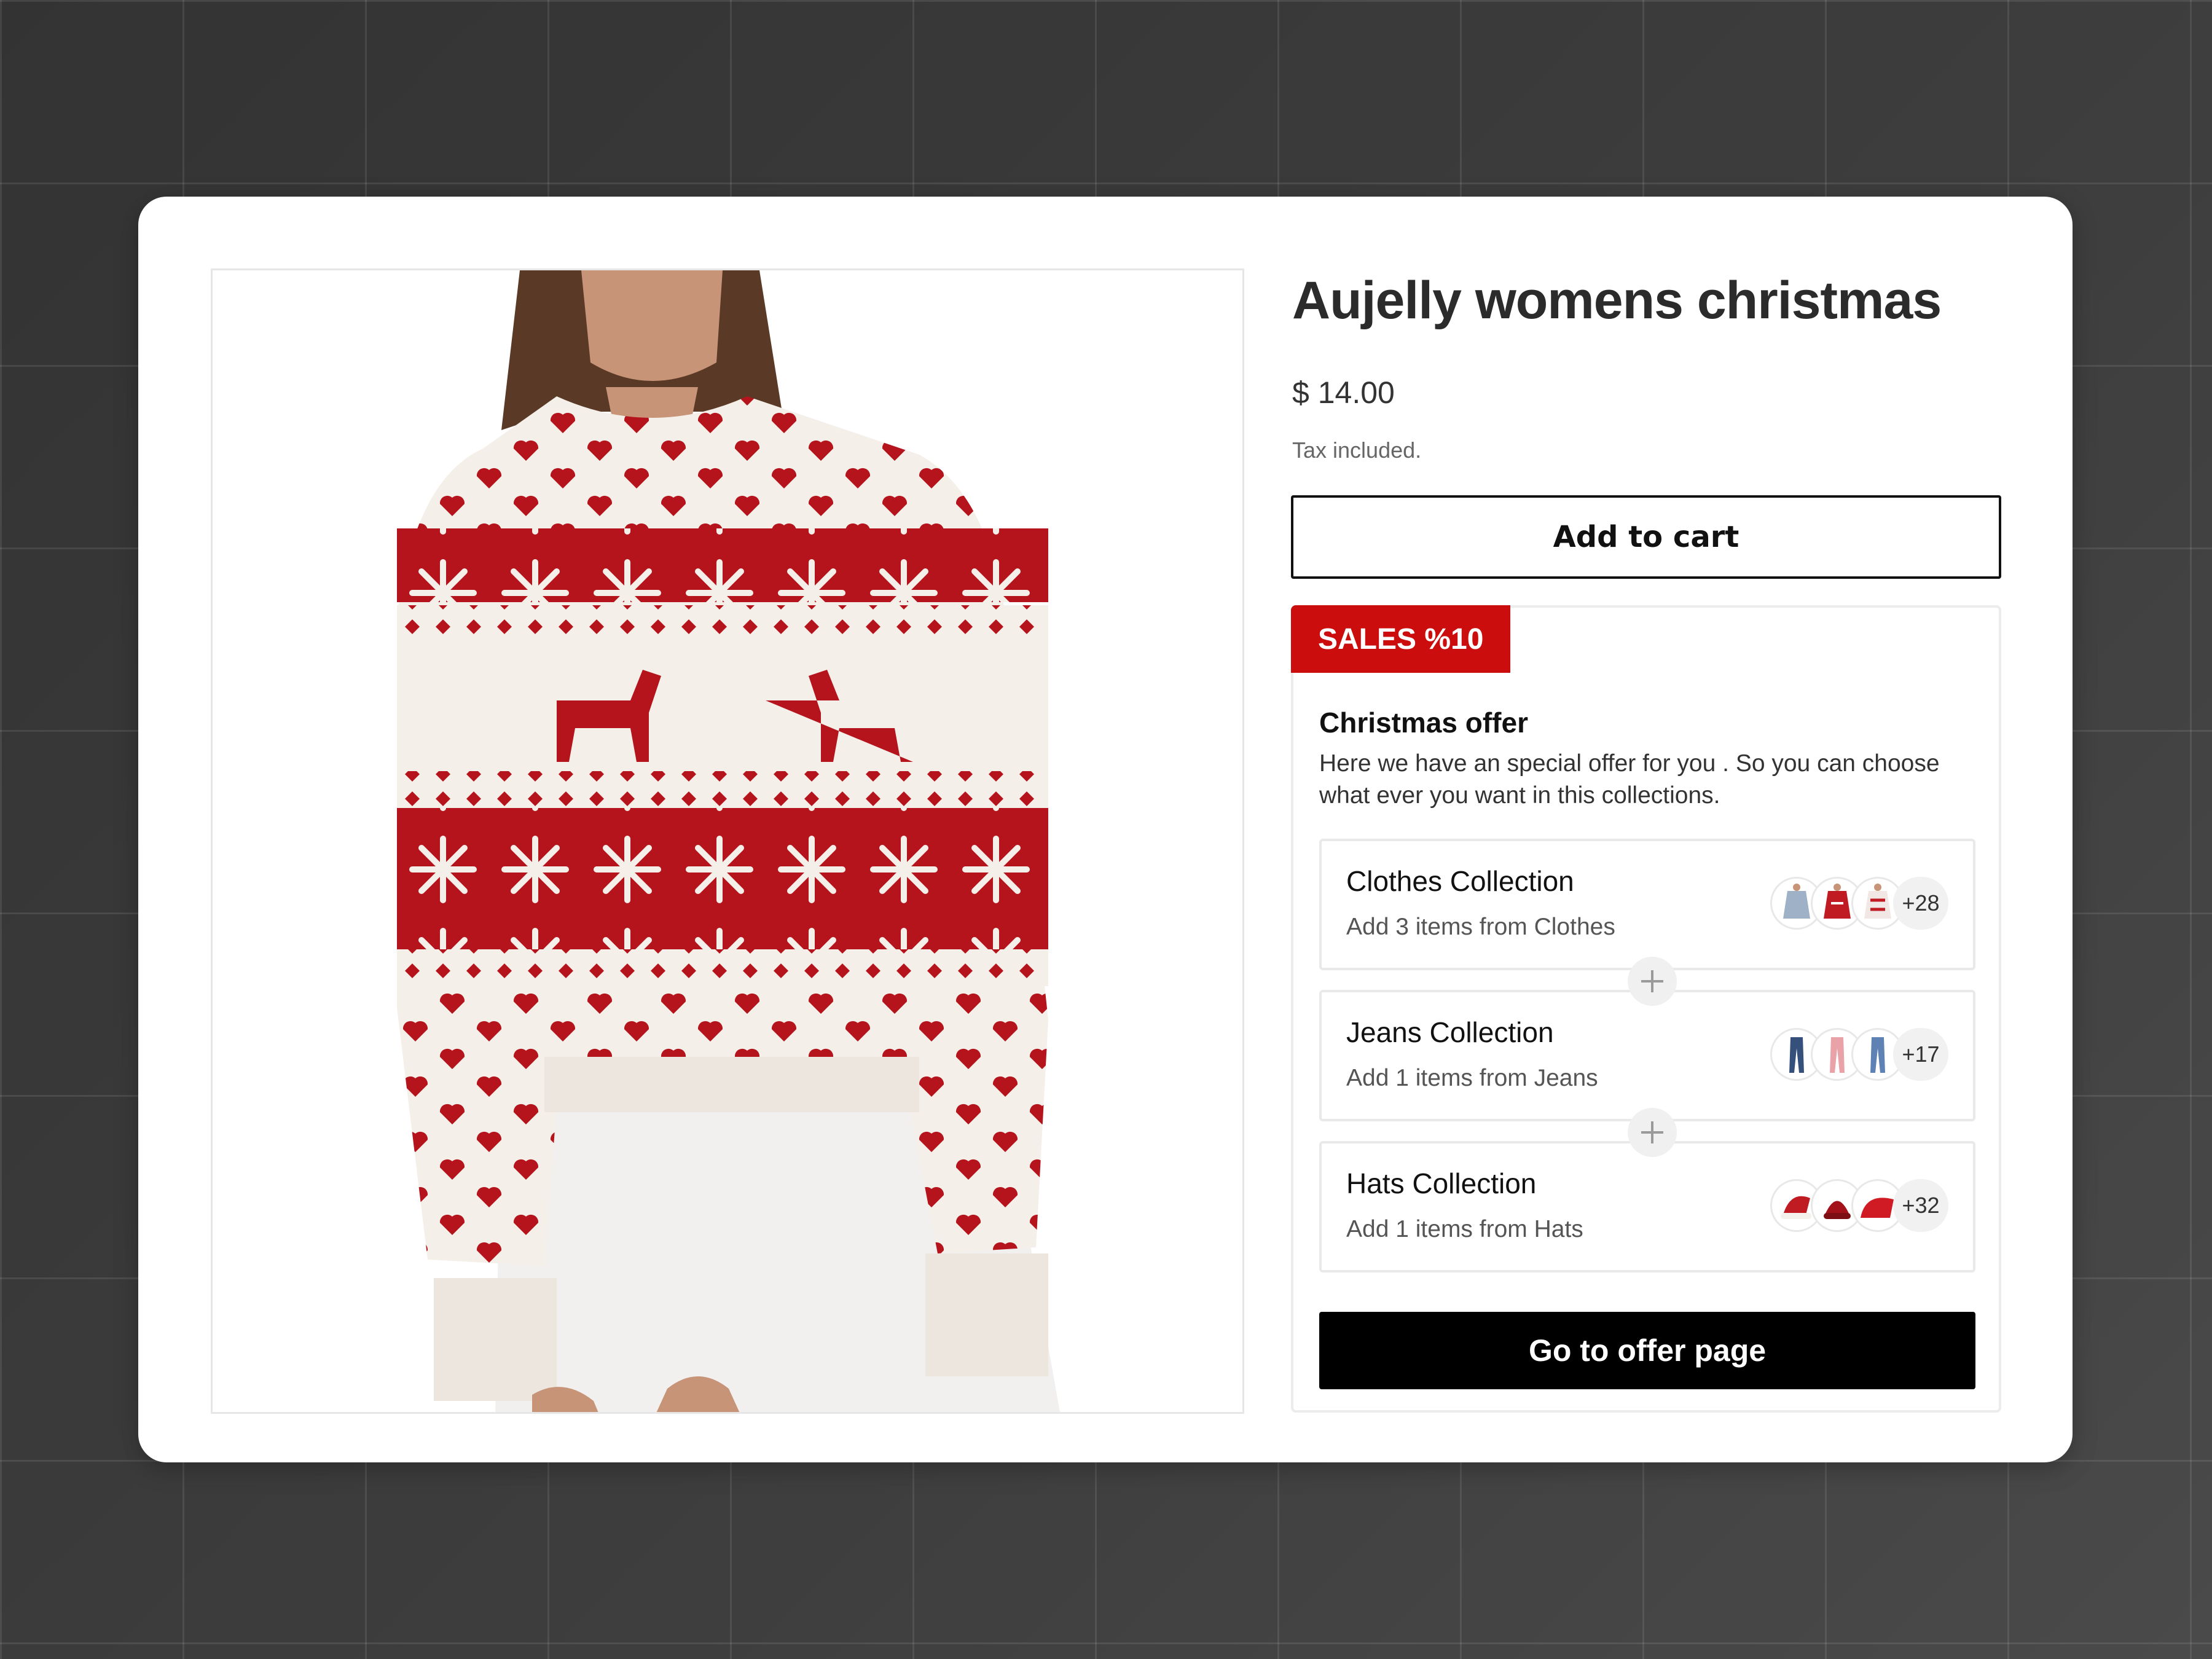 The image size is (2212, 1659). I want to click on collection-subtitle: Add 3 items from Clothes, so click(1480, 927).